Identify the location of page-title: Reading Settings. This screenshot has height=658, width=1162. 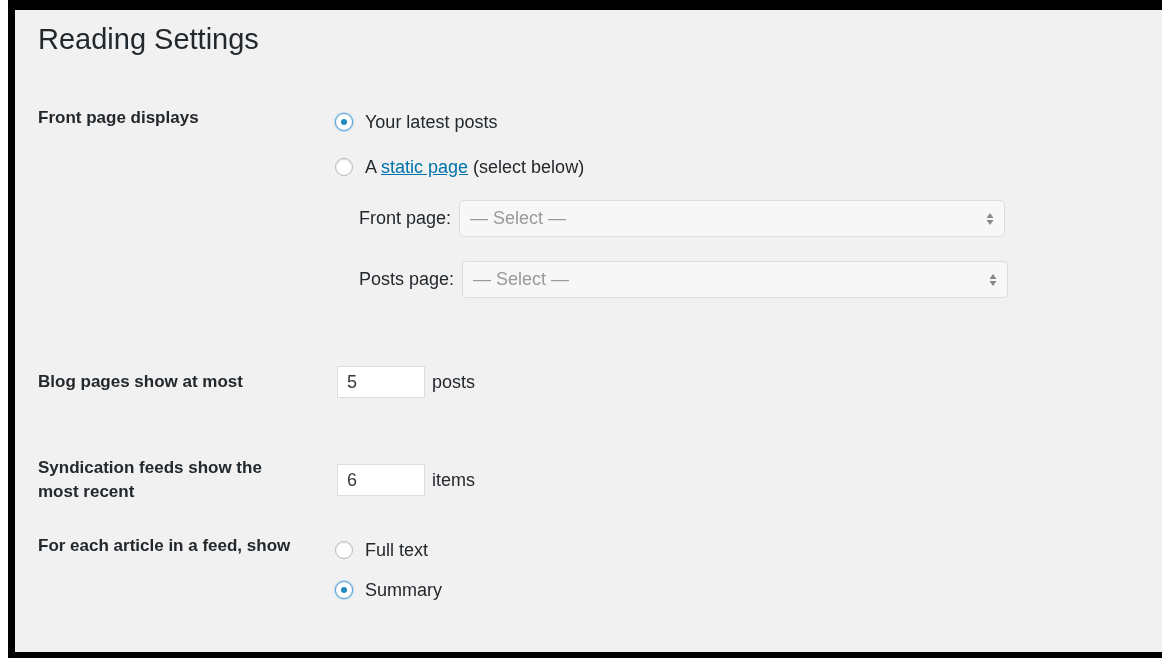
(149, 39).